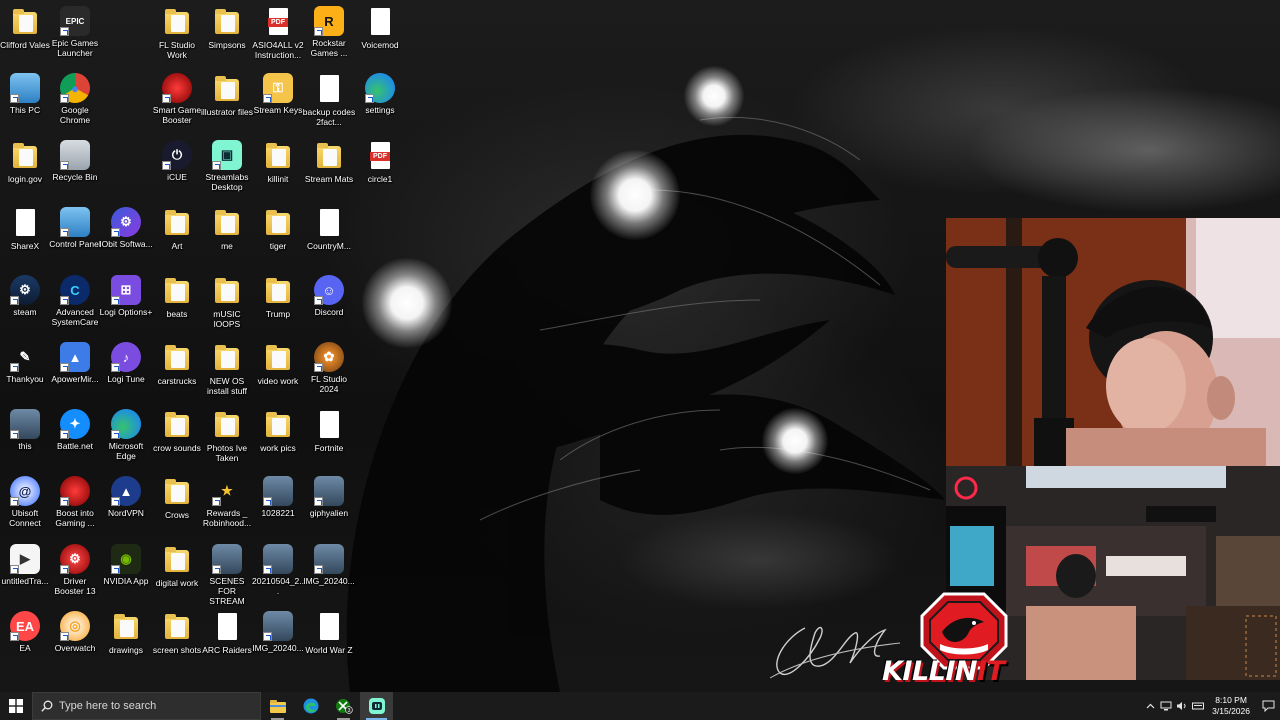 The image size is (1280, 720). Describe the element at coordinates (1182, 706) in the screenshot. I see `speaker-icon` at that location.